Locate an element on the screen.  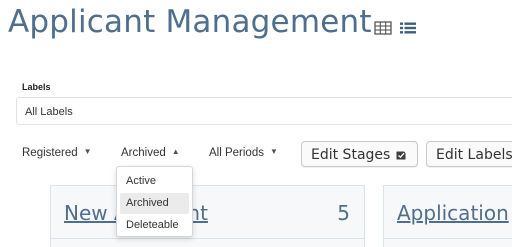
archived-filter-label: Archived is located at coordinates (143, 153).